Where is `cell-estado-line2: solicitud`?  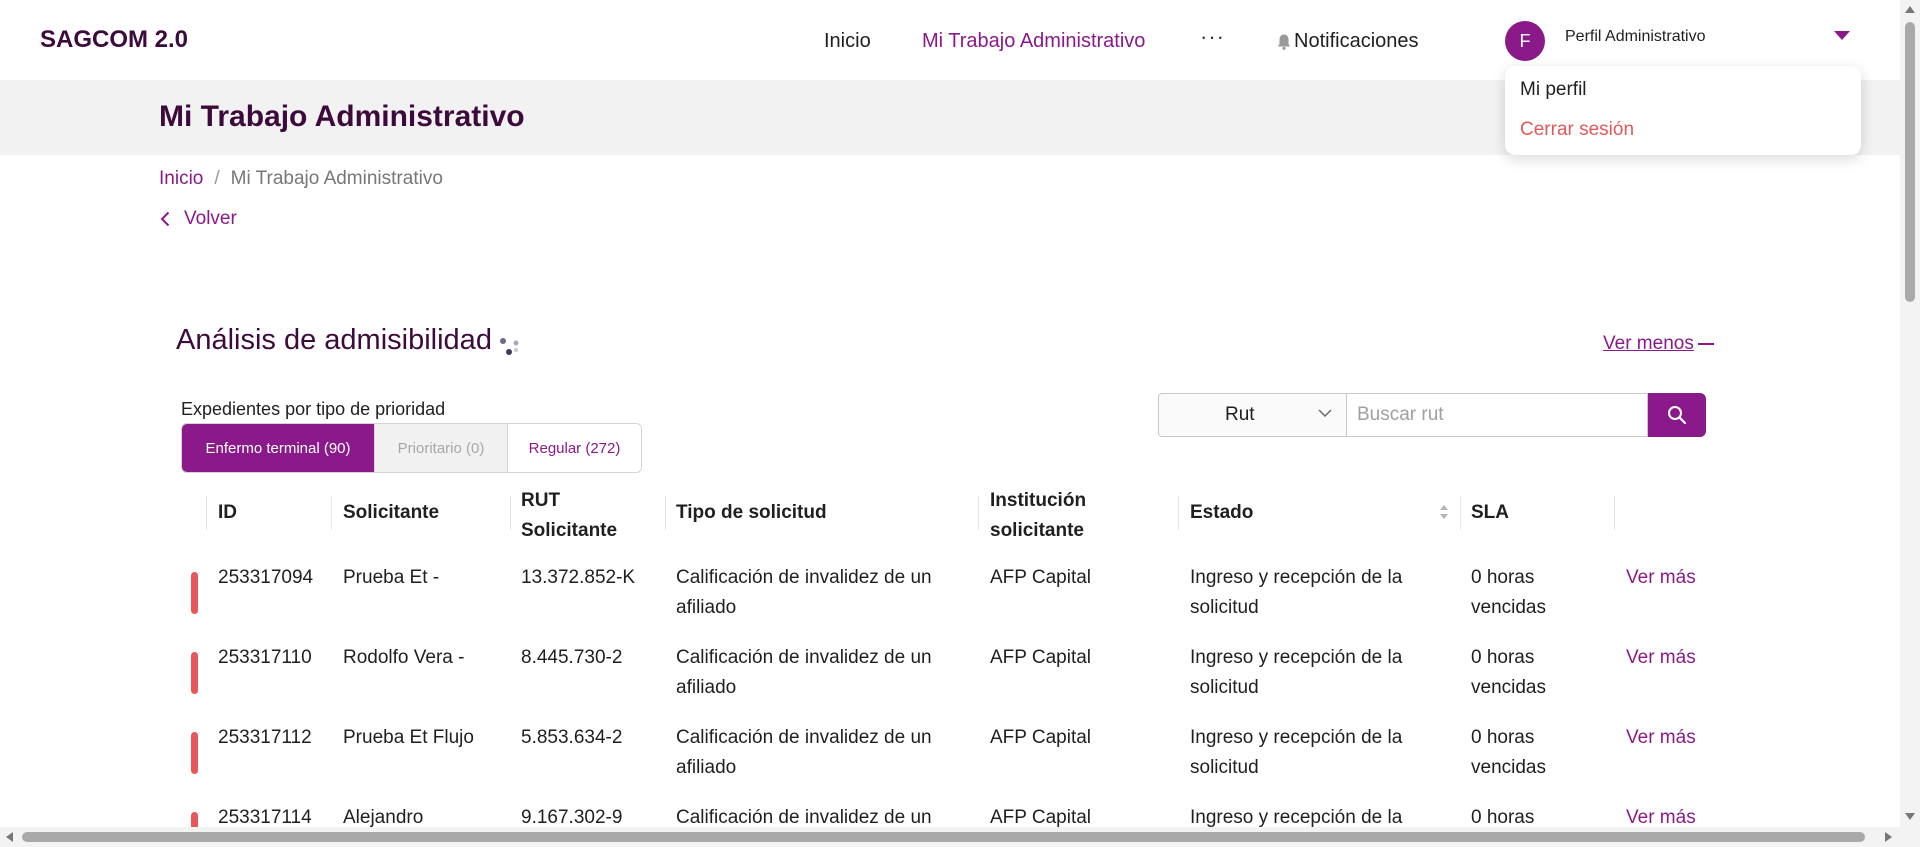 cell-estado-line2: solicitud is located at coordinates (1224, 607).